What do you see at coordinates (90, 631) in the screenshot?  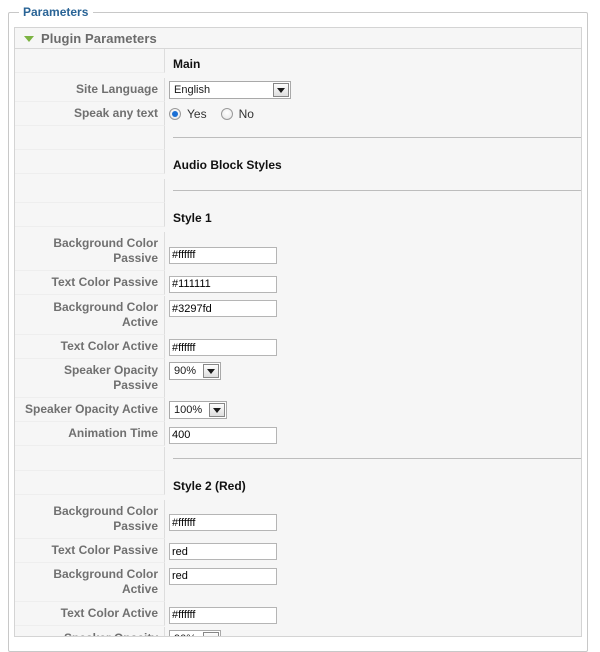 I see `label-style2-speaker-opacity-passive: Speaker Opacity Passive` at bounding box center [90, 631].